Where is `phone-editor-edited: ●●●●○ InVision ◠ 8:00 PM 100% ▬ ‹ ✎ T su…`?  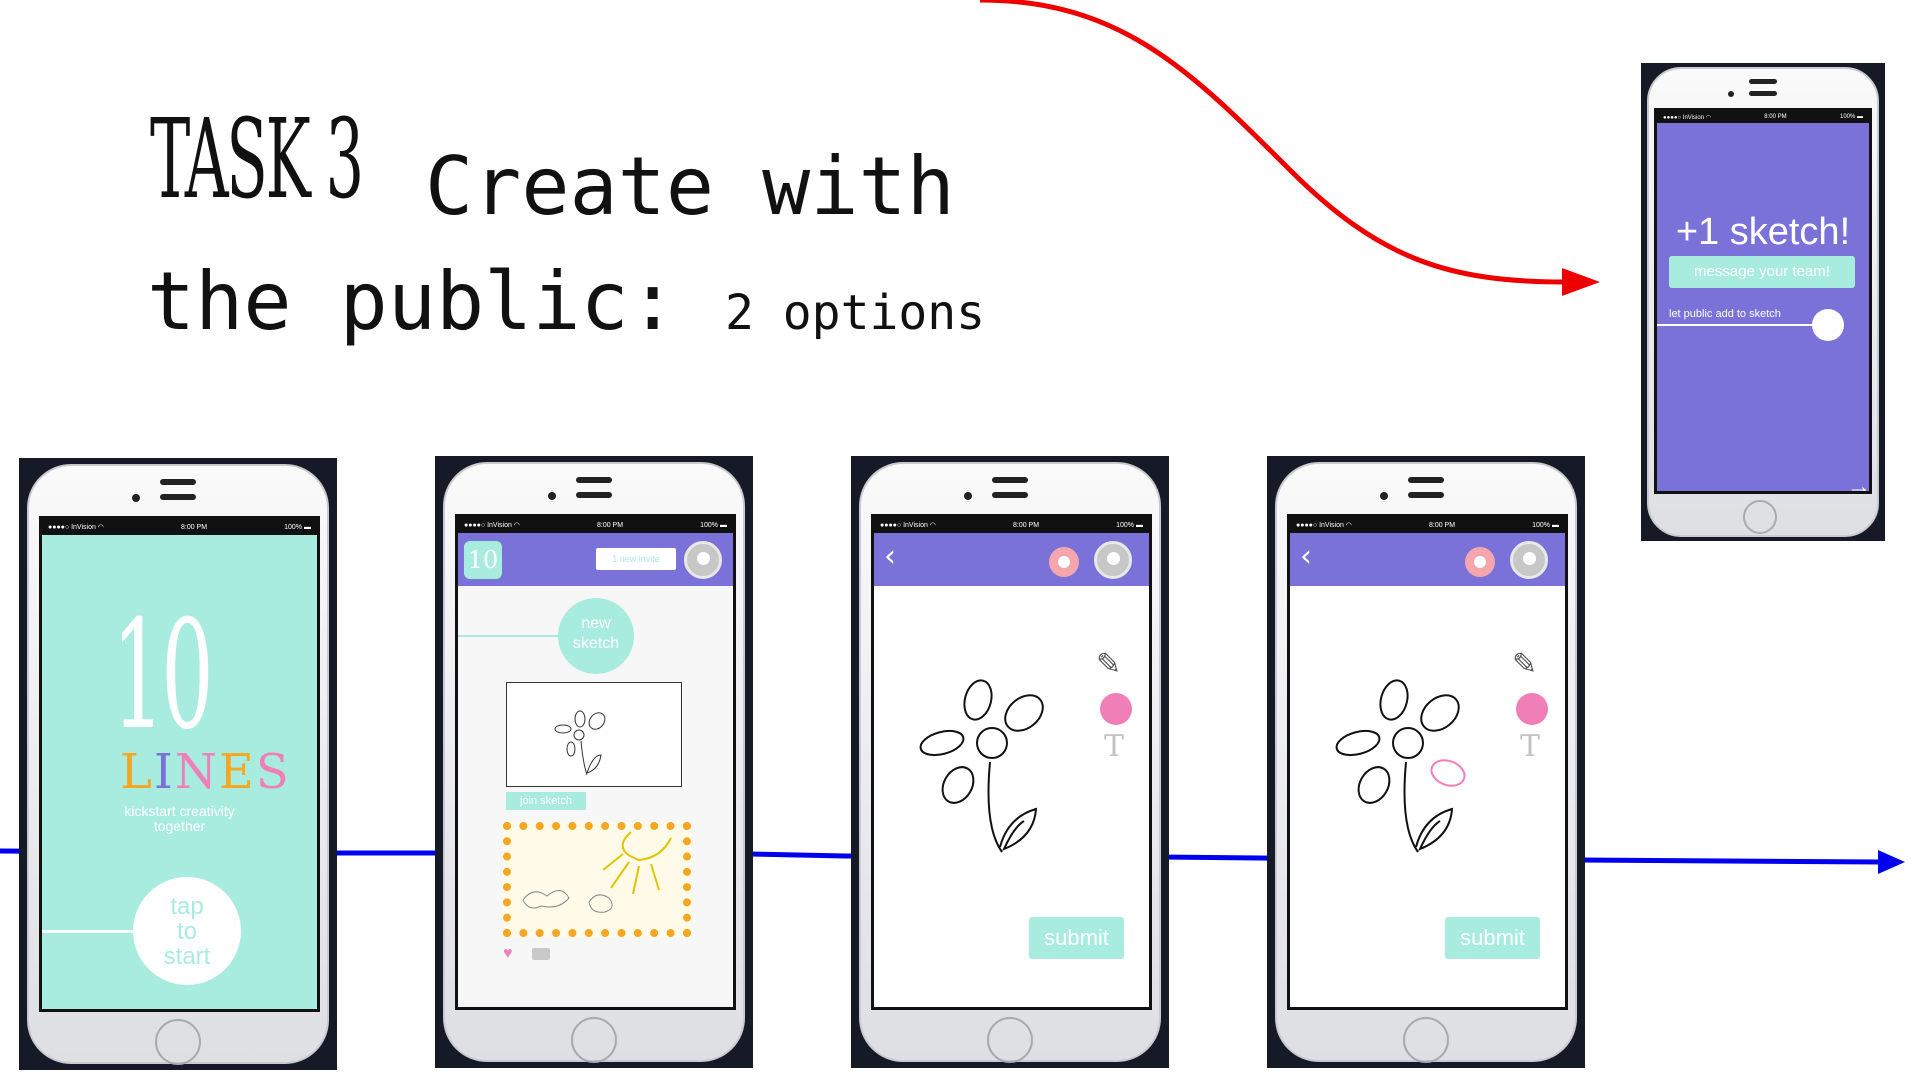 phone-editor-edited: ●●●●○ InVision ◠ 8:00 PM 100% ▬ ‹ ✎ T su… is located at coordinates (1426, 762).